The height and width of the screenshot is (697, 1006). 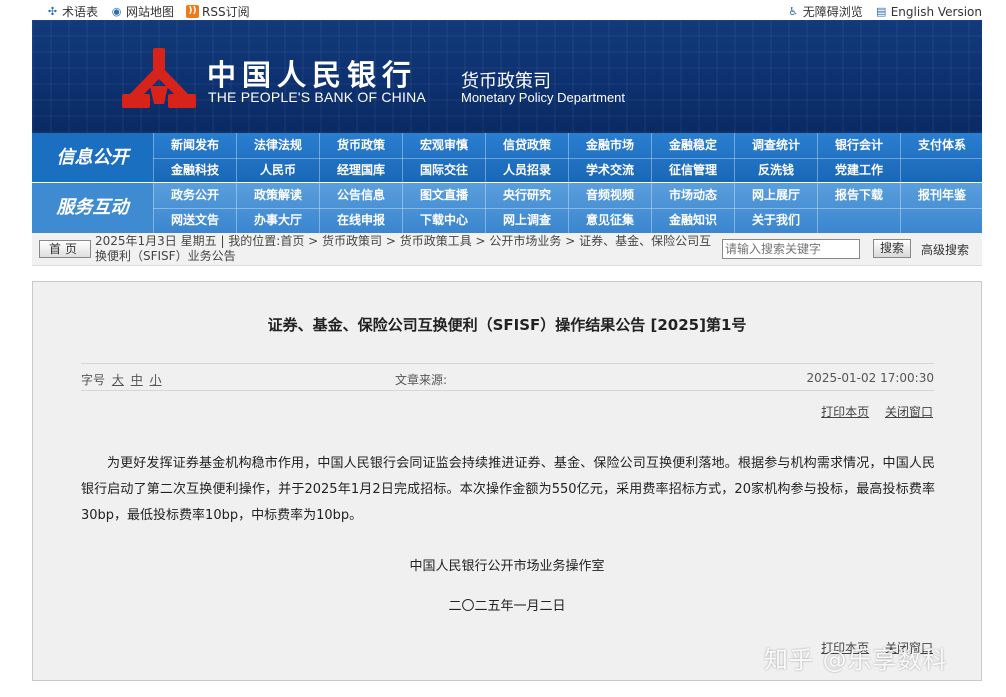 I want to click on nav-item: 宏观审慎, so click(x=443, y=145).